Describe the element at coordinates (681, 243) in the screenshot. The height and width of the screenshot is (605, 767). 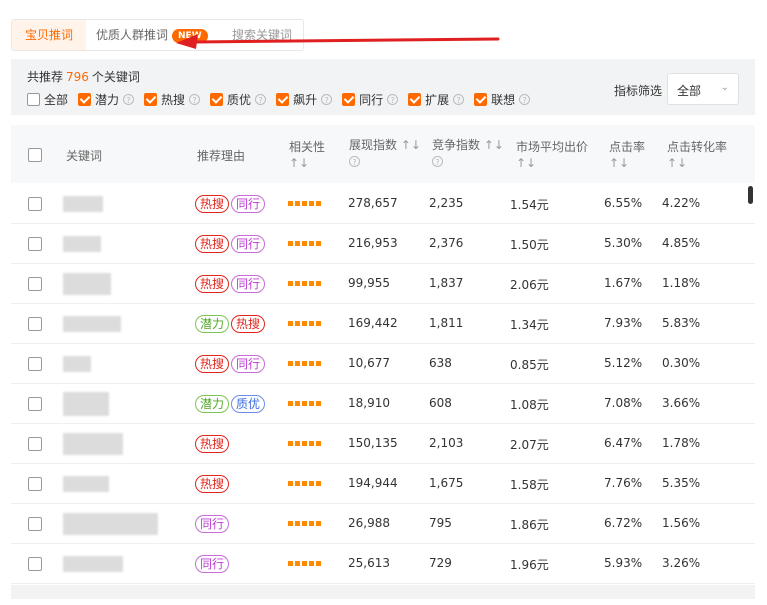
I see `cvr-cell: 4.85%` at that location.